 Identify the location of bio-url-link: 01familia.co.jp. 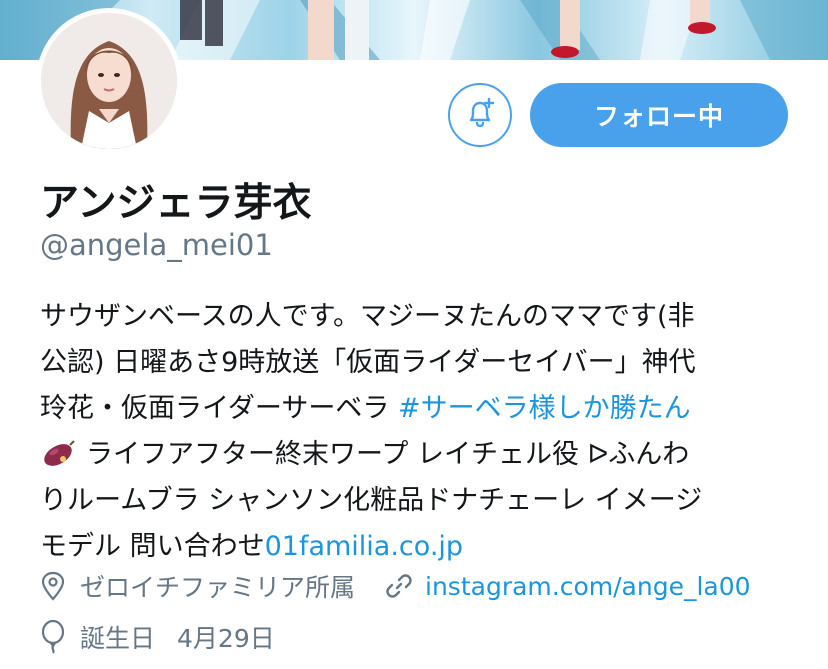
(364, 546).